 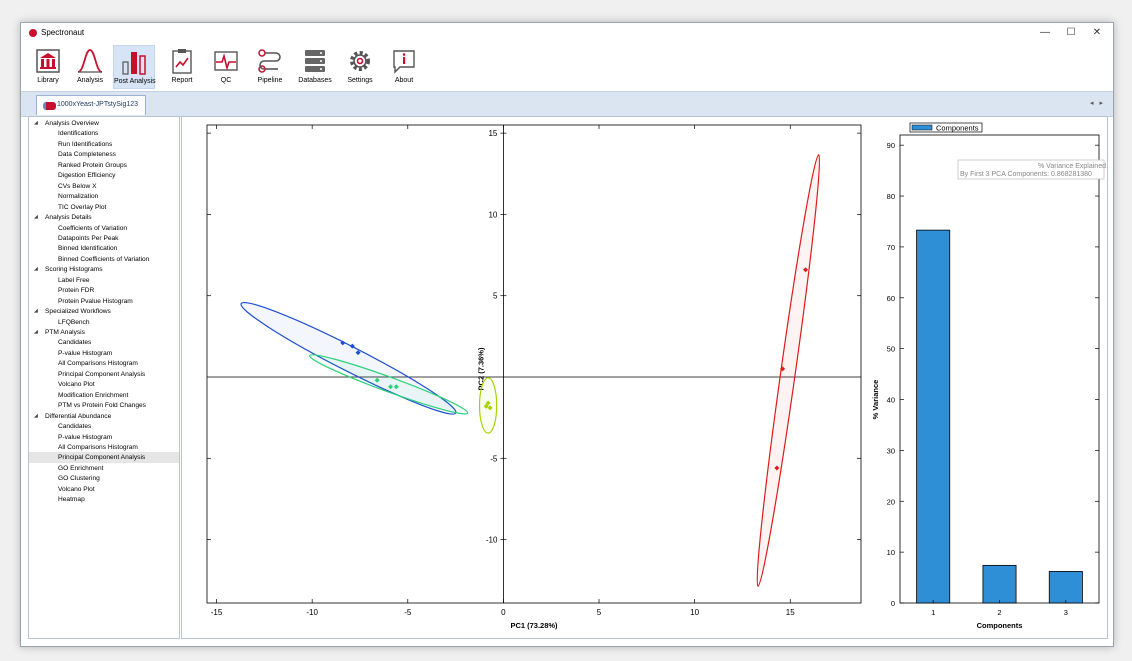 What do you see at coordinates (104, 478) in the screenshot?
I see `tree-item: GO Clustering` at bounding box center [104, 478].